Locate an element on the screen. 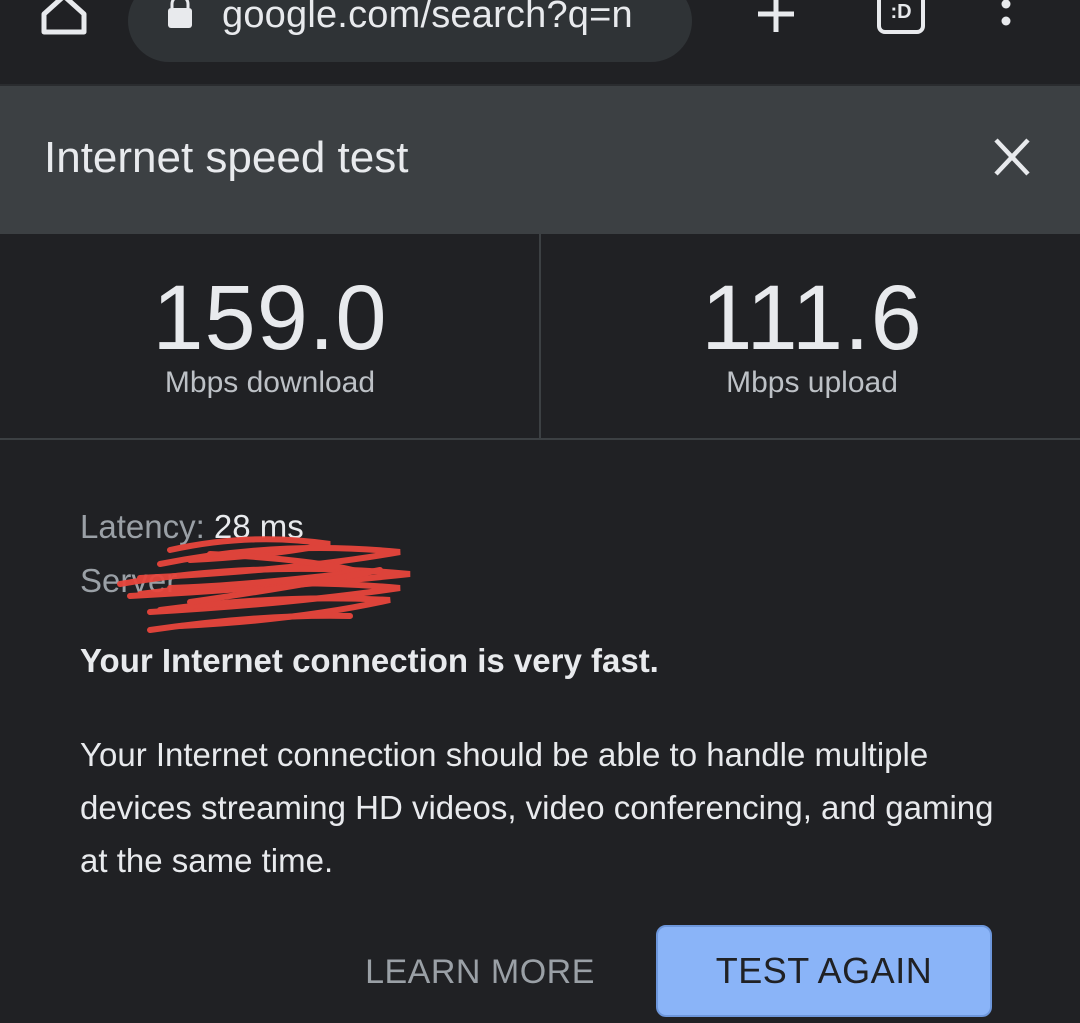  upload-label: Mbps upload is located at coordinates (812, 382).